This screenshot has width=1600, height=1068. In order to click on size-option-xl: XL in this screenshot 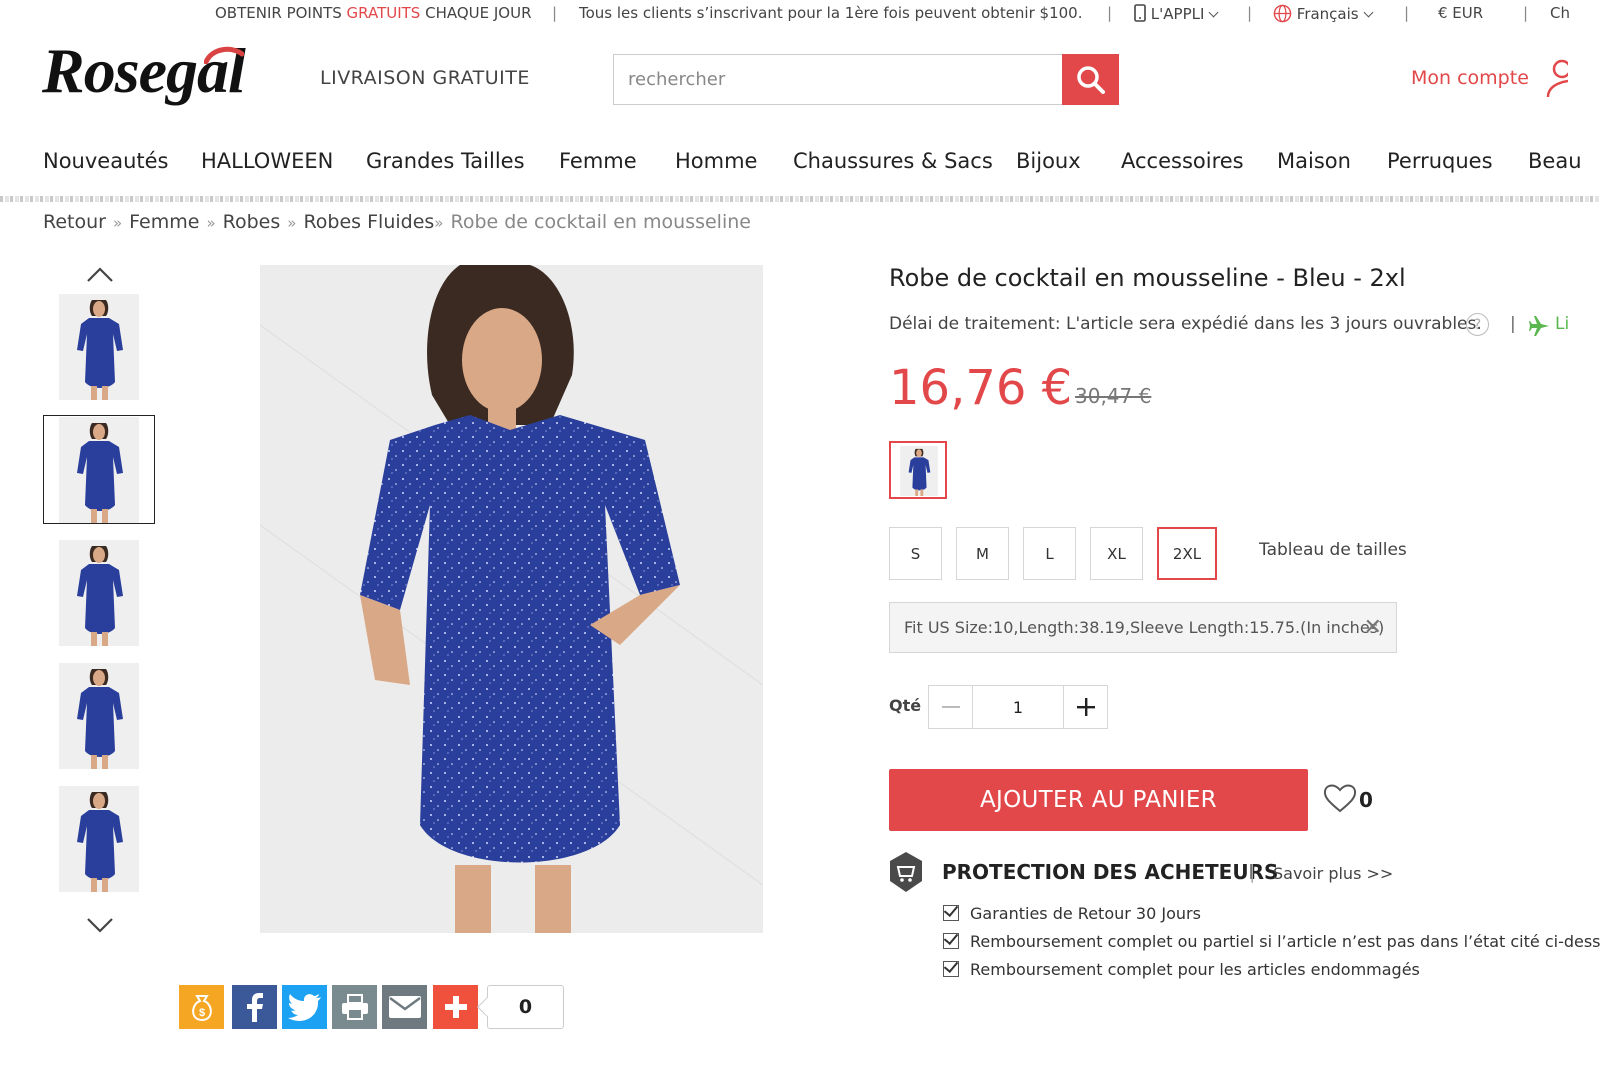, I will do `click(1116, 553)`.